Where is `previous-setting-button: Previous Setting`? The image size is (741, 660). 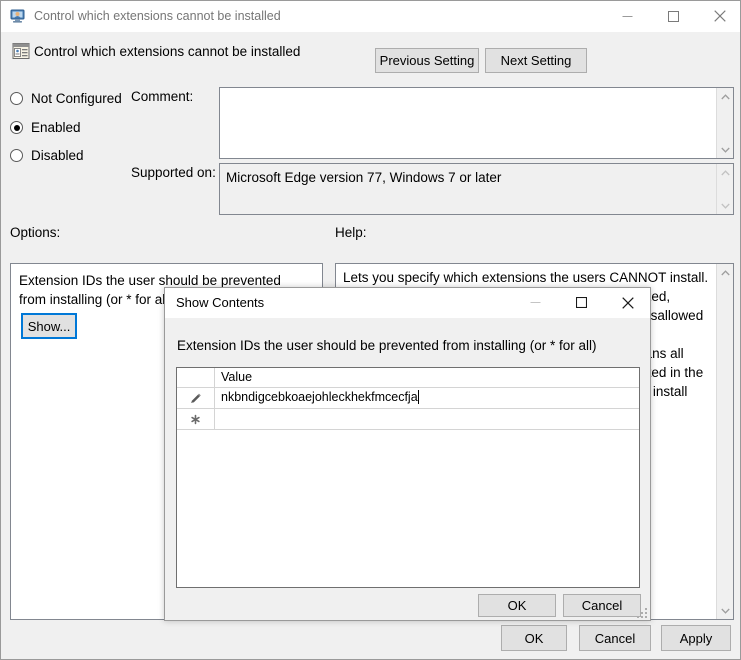 previous-setting-button: Previous Setting is located at coordinates (427, 60).